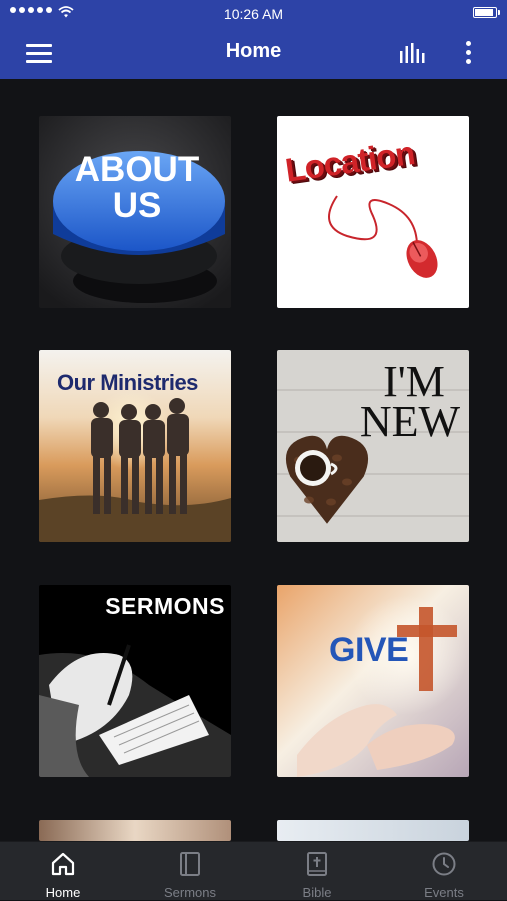 The image size is (507, 901). I want to click on tab-home: Home, so click(63, 871).